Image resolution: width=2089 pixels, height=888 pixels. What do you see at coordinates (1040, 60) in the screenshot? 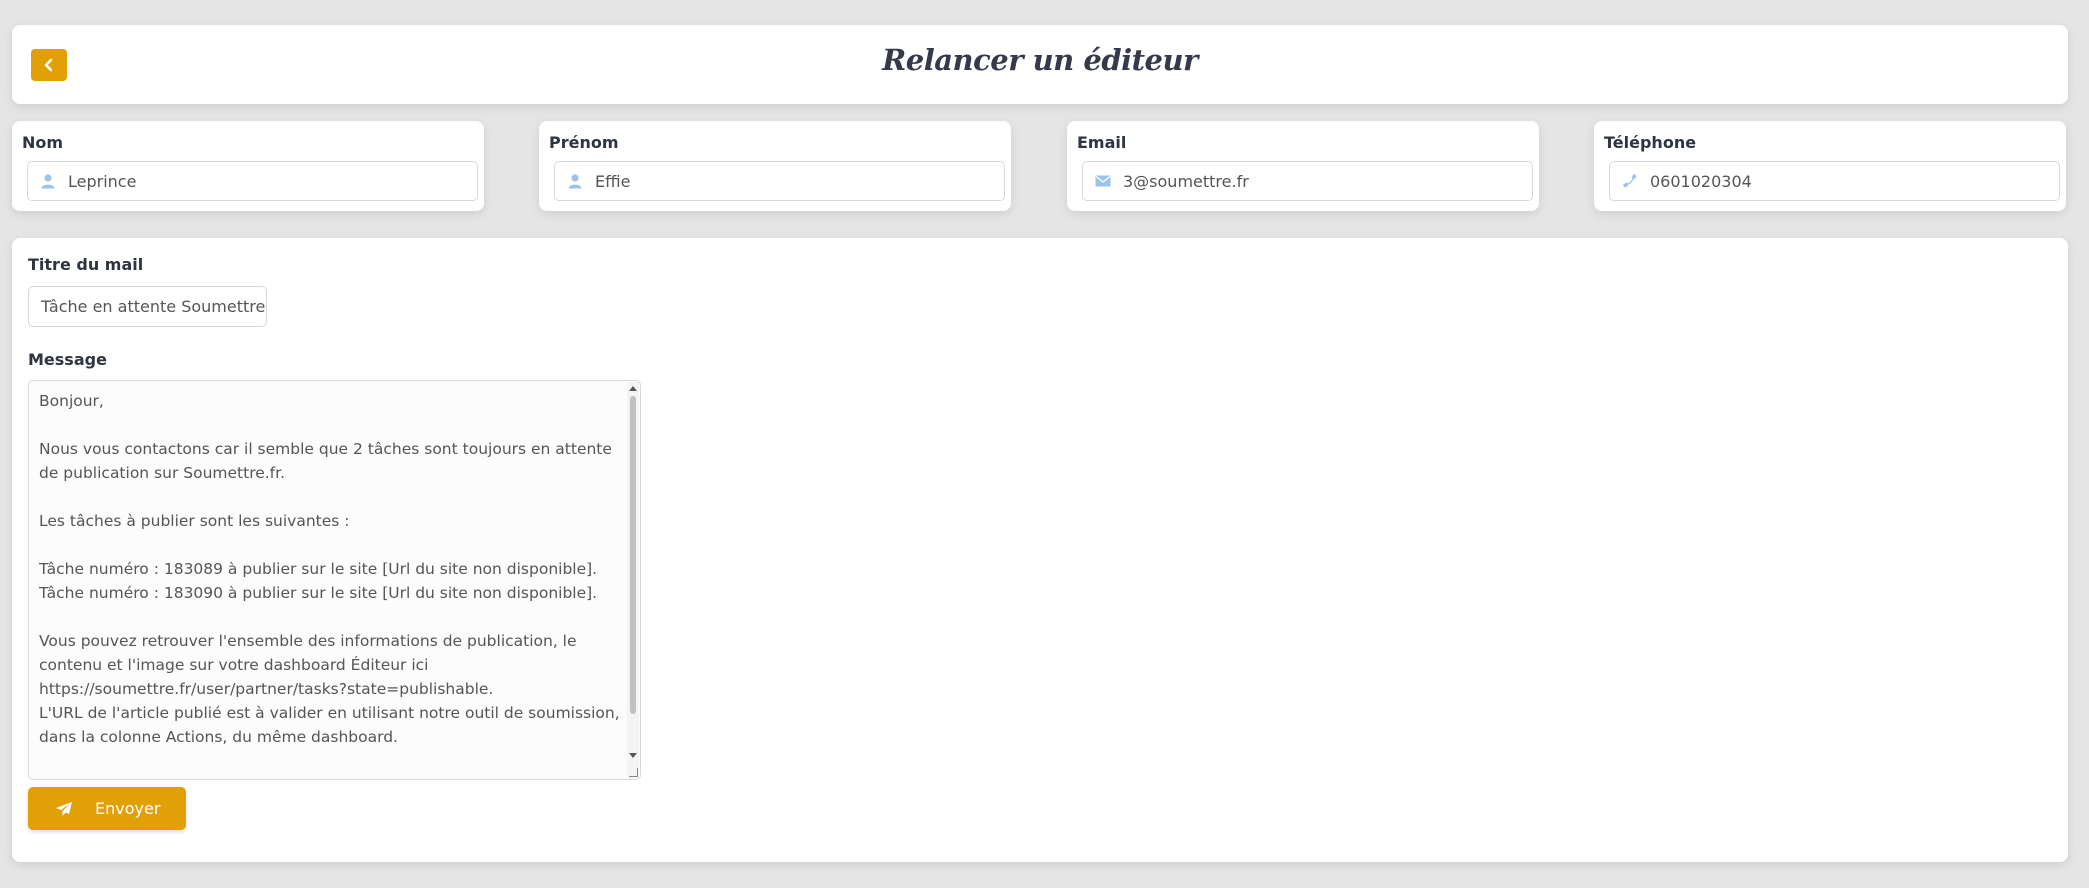
I see `page-title: Relancer un éditeur` at bounding box center [1040, 60].